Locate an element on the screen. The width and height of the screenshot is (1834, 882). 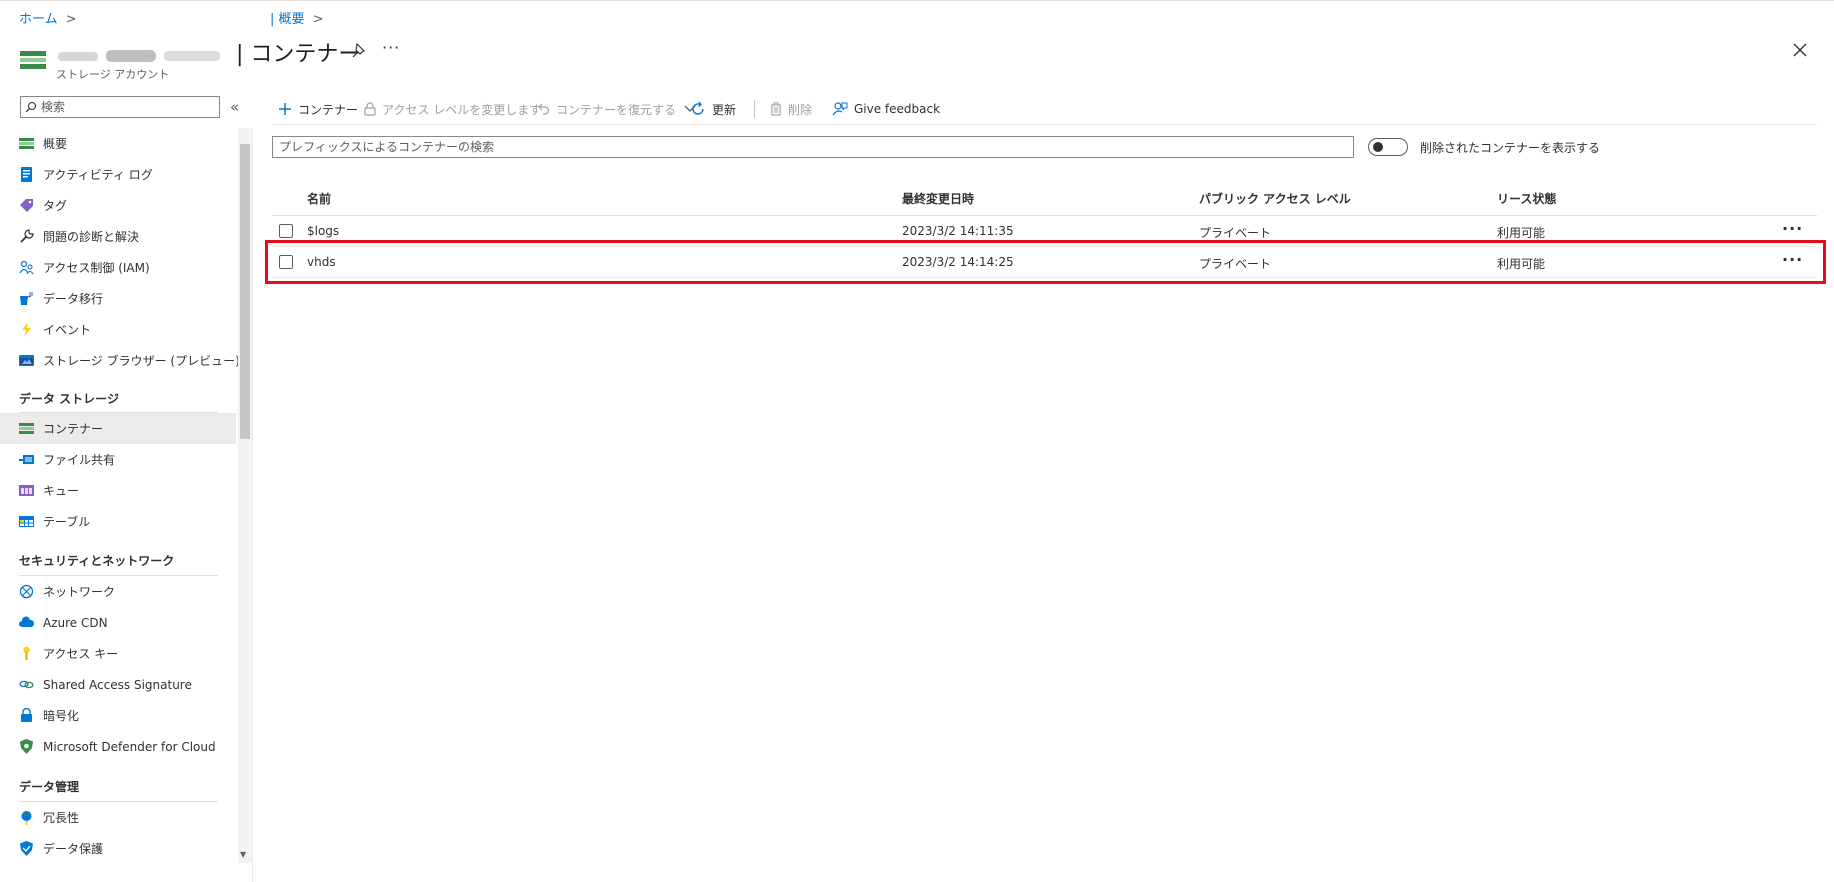
sidebar-item-file-shares: ファイル共有 is located at coordinates (118, 459).